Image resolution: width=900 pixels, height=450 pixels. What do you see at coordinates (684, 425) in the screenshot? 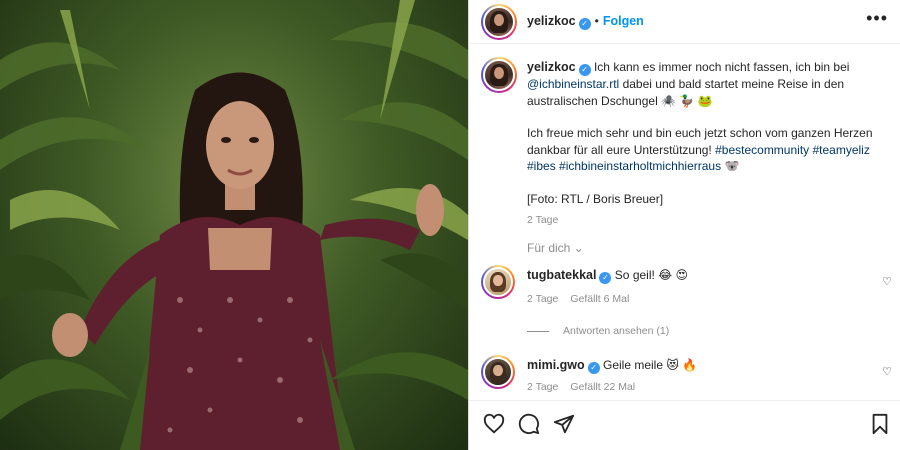
I see `post-action-bar` at bounding box center [684, 425].